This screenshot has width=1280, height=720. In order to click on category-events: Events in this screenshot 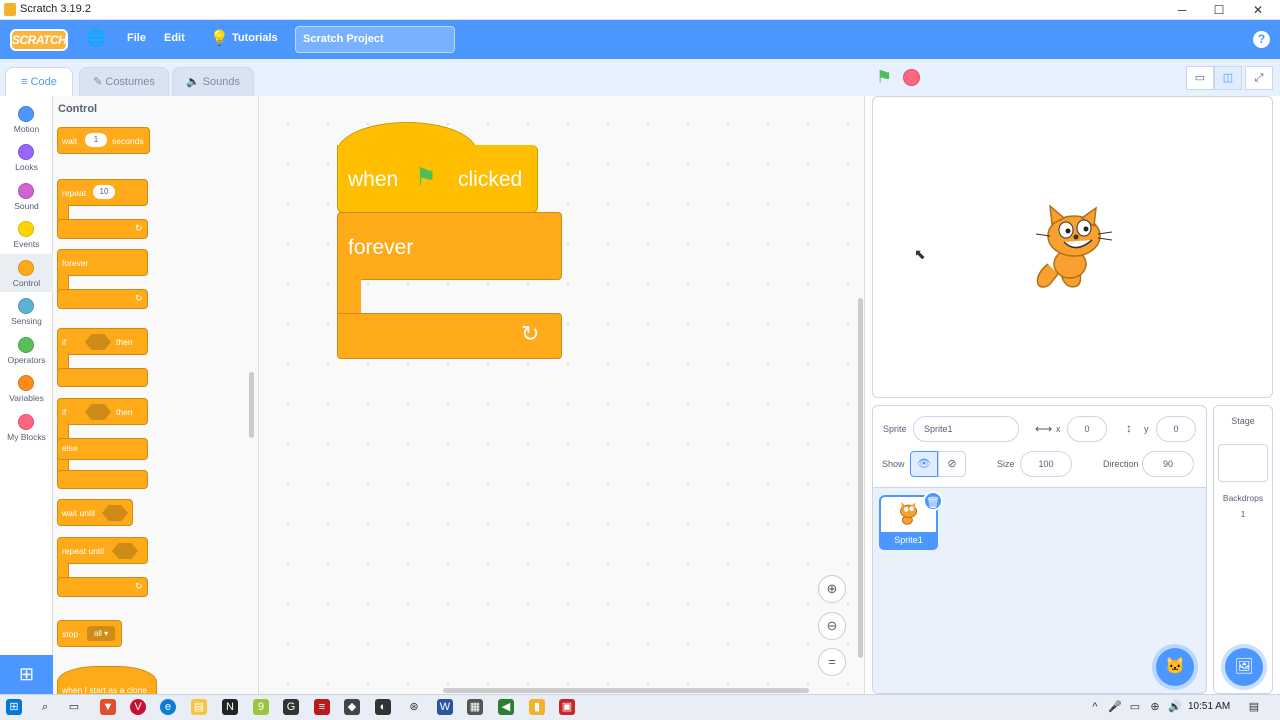, I will do `click(26, 234)`.